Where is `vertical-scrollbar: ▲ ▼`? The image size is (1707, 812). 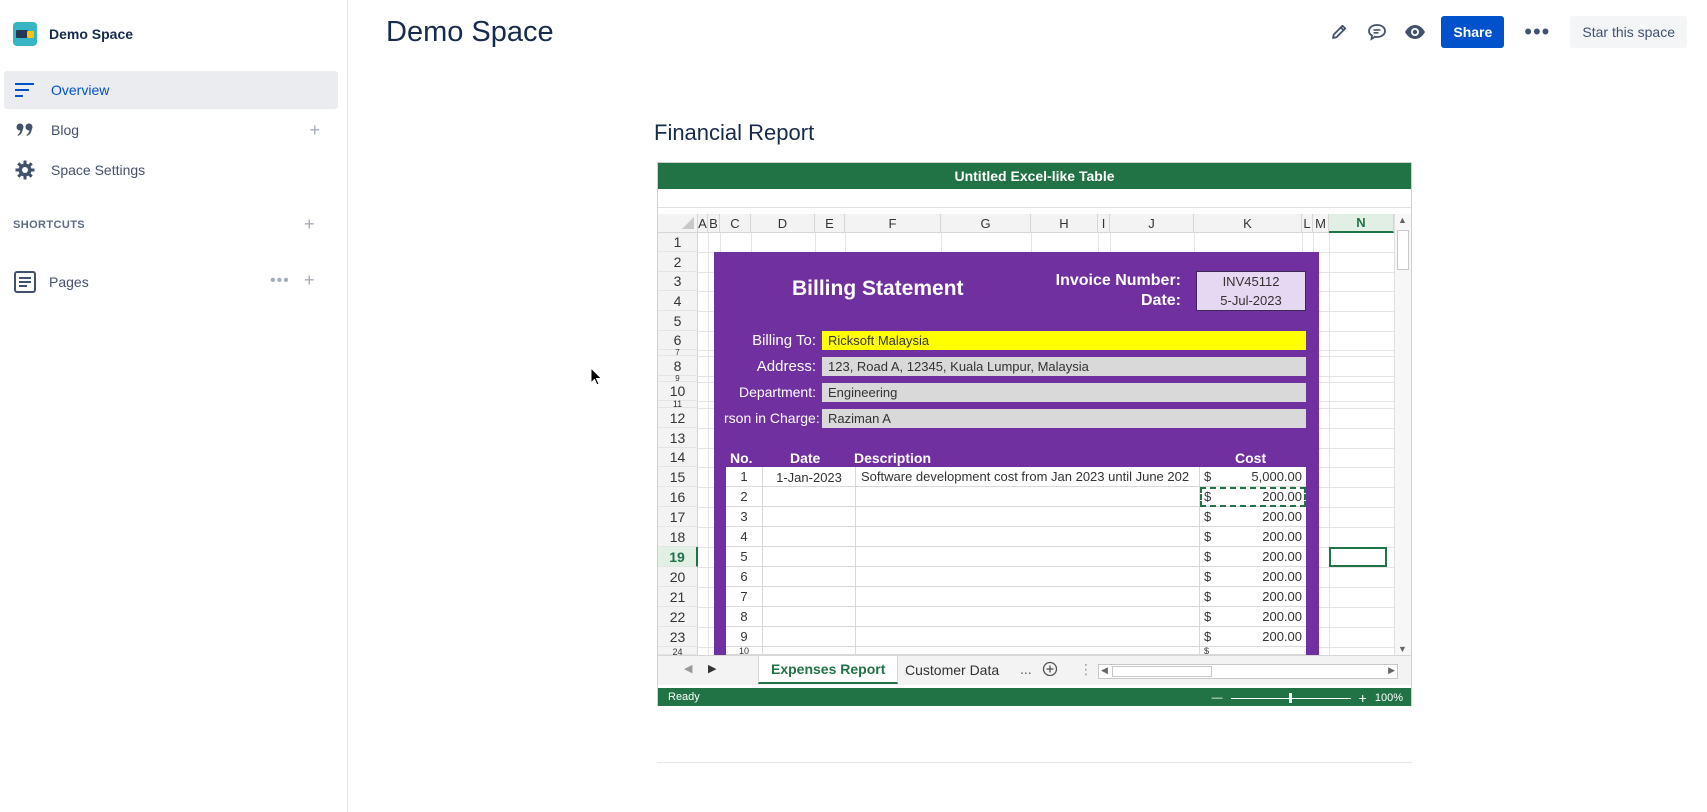
vertical-scrollbar: ▲ ▼ is located at coordinates (1402, 434).